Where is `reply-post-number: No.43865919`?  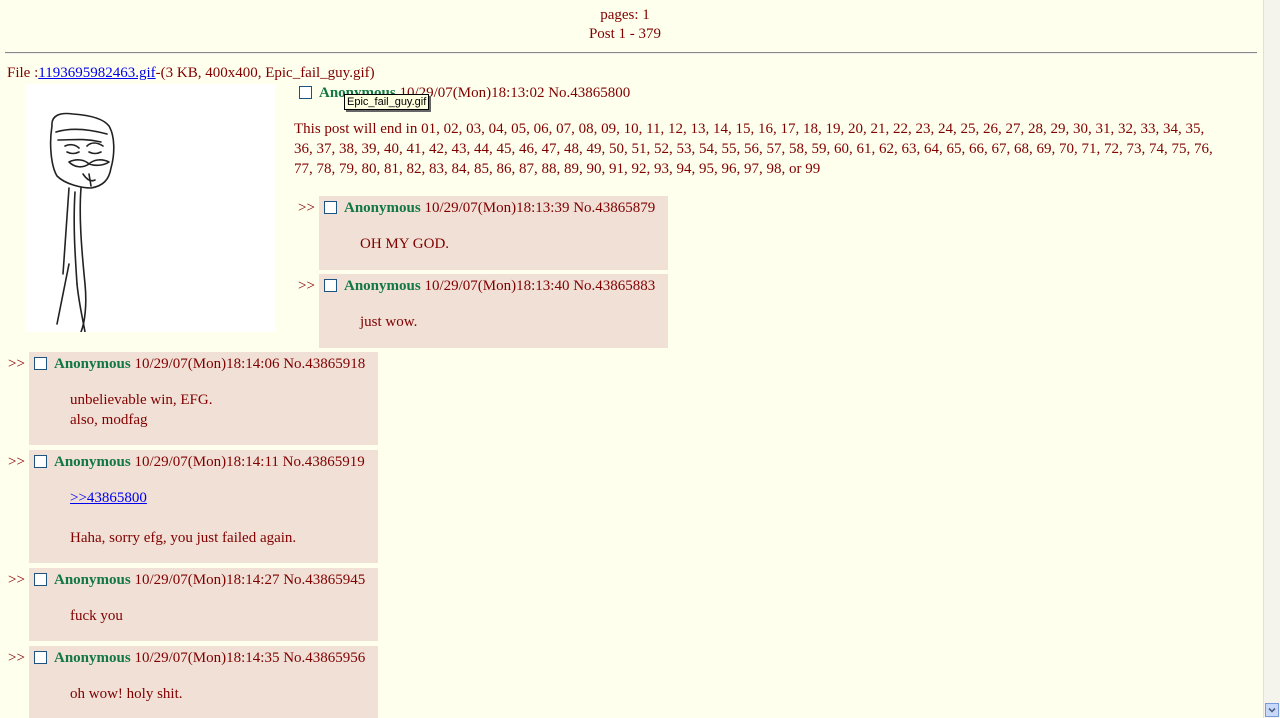
reply-post-number: No.43865919 is located at coordinates (324, 462).